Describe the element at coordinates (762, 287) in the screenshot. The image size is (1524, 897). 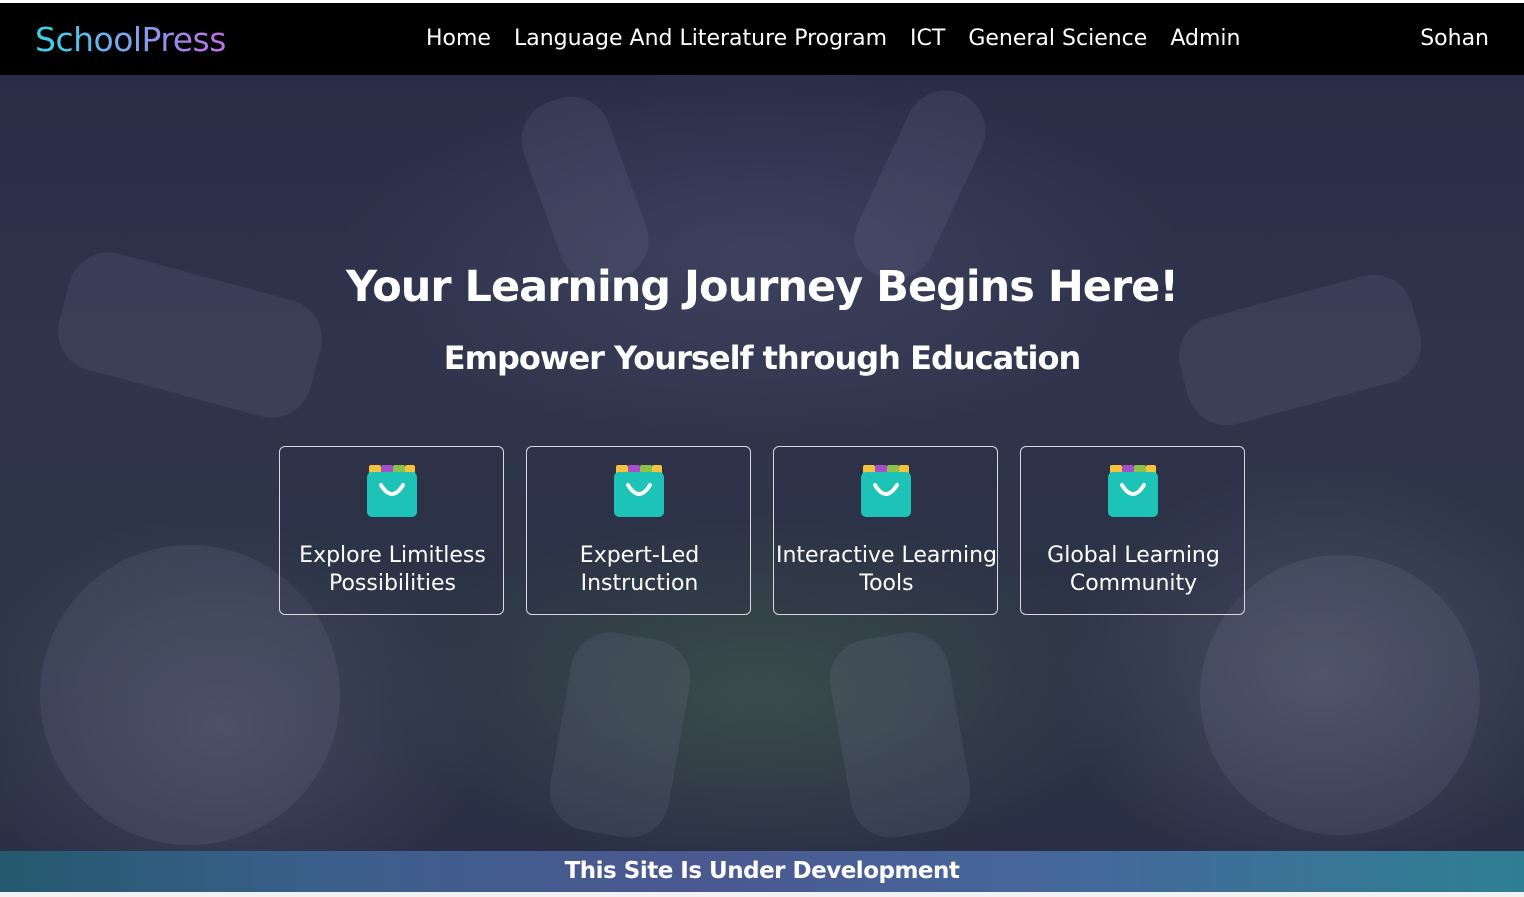
I see `hero-title: Your Learning Journey Begins Here!` at that location.